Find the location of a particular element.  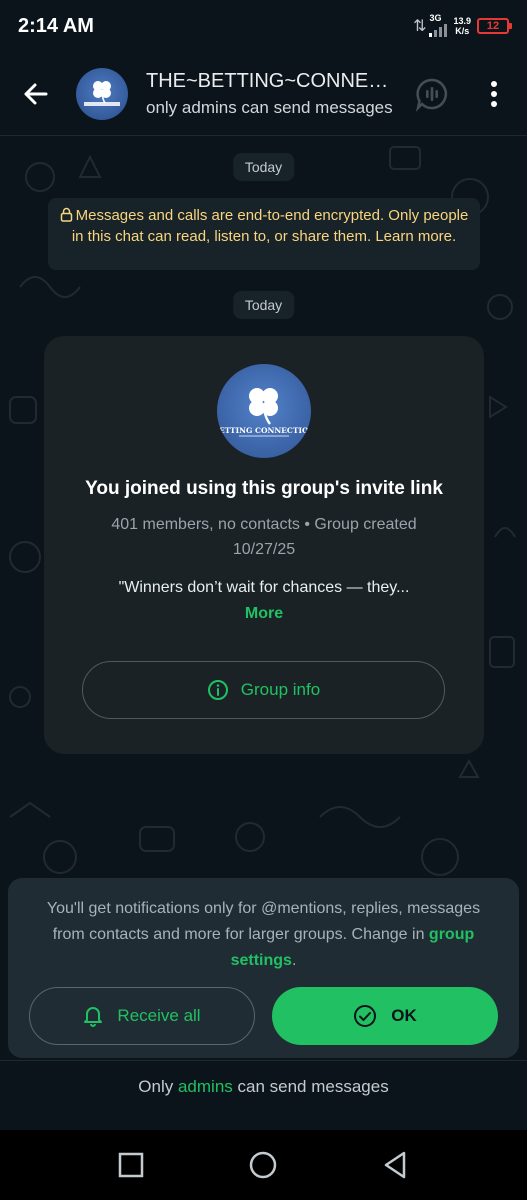

battery-icon: 12 is located at coordinates (494, 25).